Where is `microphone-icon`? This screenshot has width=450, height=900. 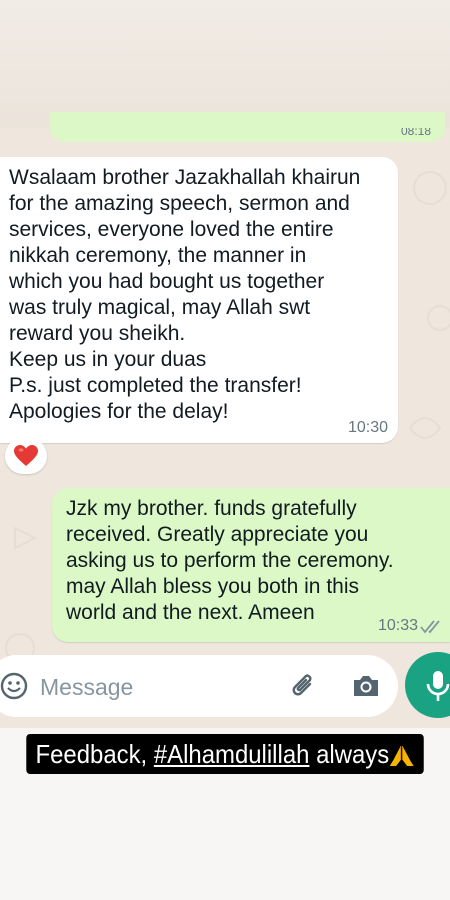 microphone-icon is located at coordinates (438, 686).